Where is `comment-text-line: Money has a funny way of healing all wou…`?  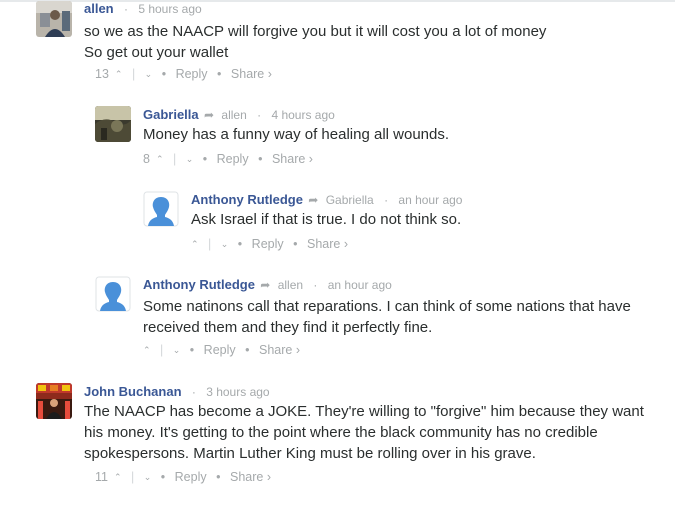
comment-text-line: Money has a funny way of healing all wou… is located at coordinates (296, 134).